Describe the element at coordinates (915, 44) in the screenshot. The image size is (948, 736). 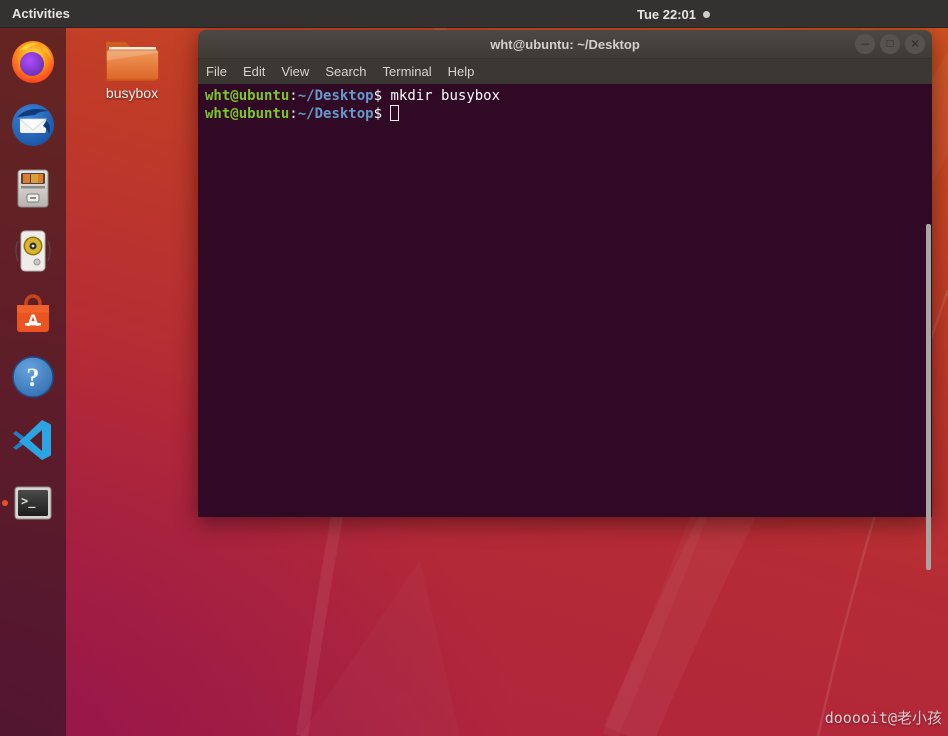
I see `close-button: ✕` at that location.